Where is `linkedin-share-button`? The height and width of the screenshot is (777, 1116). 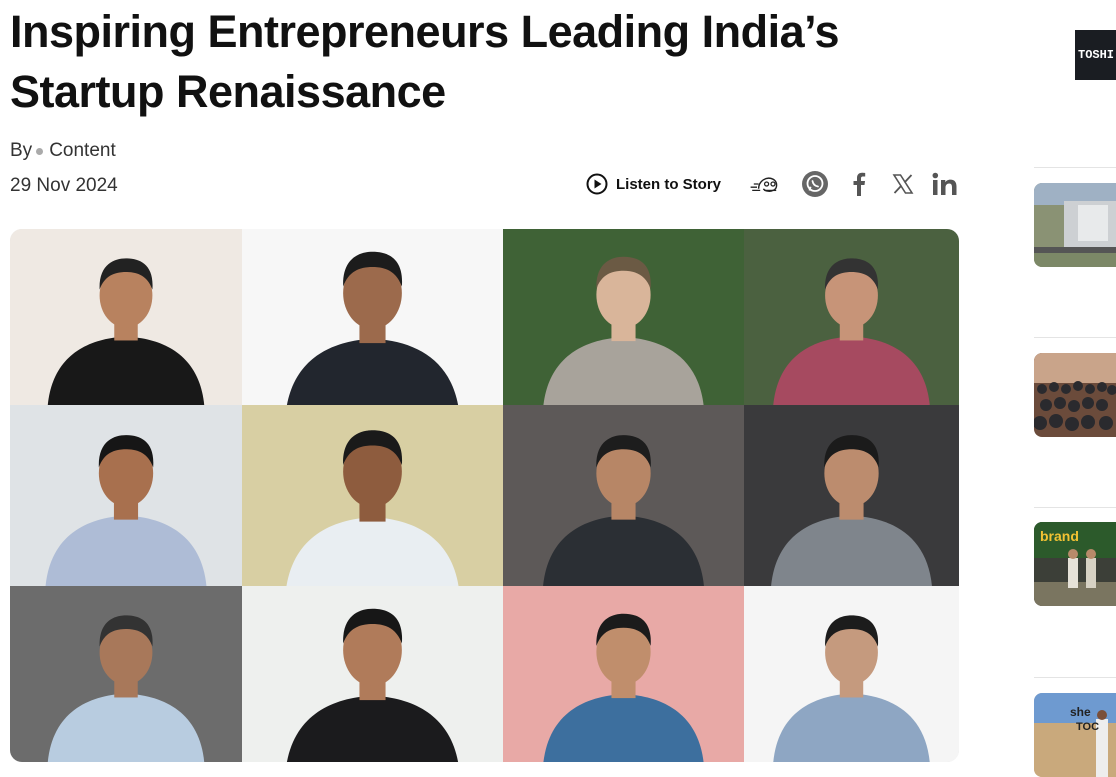
linkedin-share-button is located at coordinates (945, 184).